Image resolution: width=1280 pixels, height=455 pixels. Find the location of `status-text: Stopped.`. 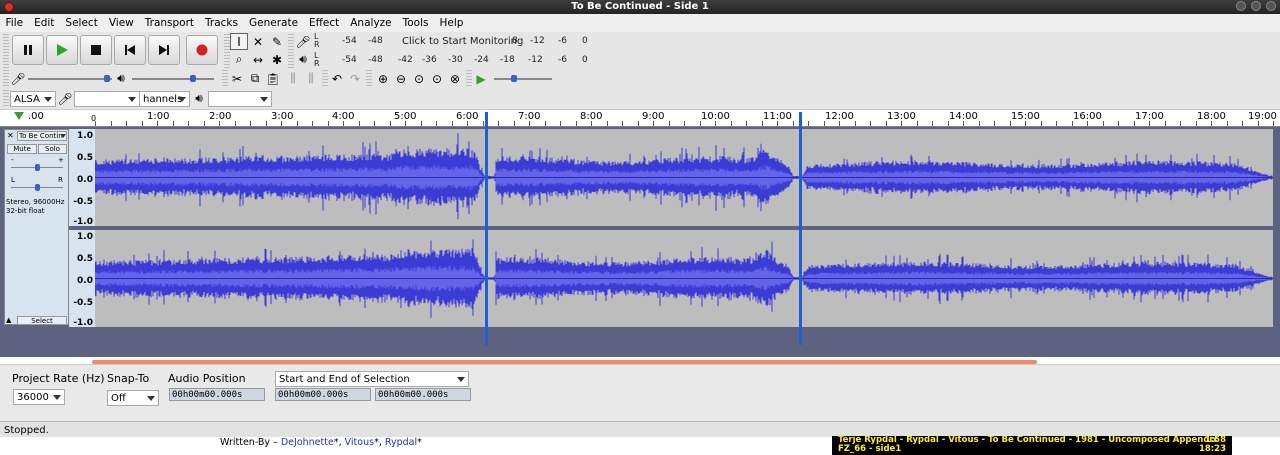

status-text: Stopped. is located at coordinates (26, 430).